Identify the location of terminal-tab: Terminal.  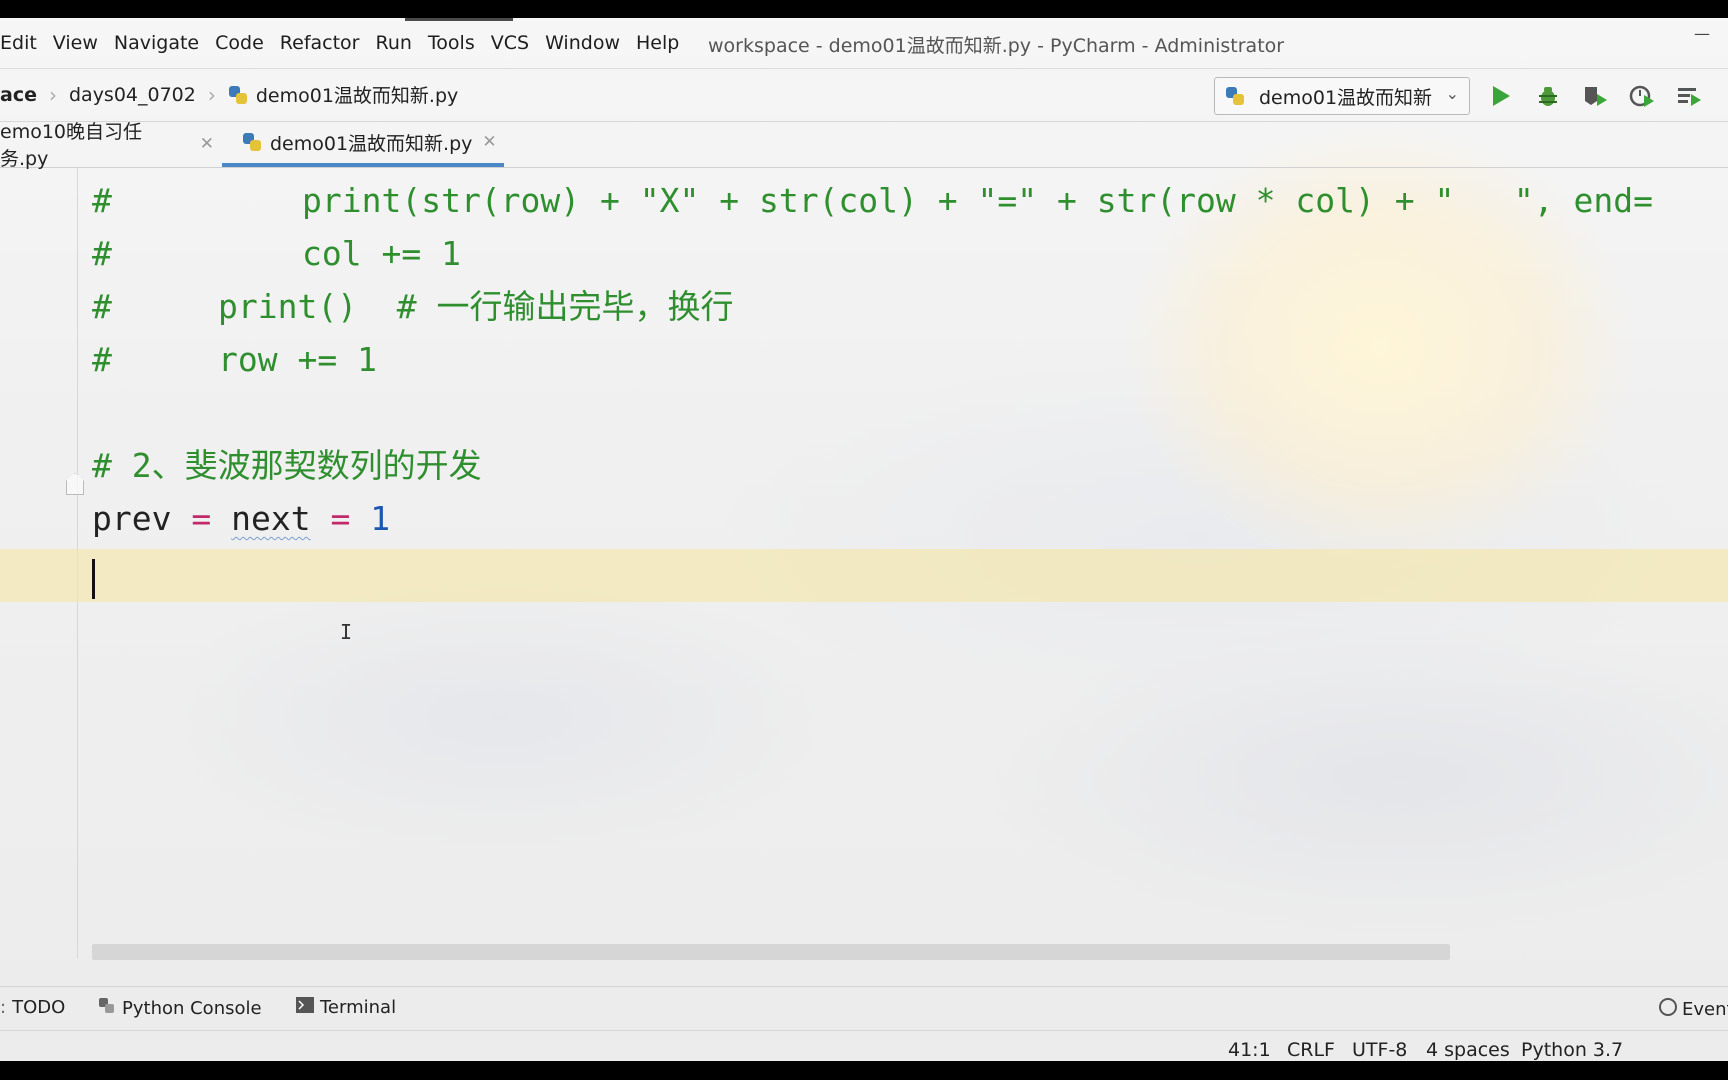
(346, 1007).